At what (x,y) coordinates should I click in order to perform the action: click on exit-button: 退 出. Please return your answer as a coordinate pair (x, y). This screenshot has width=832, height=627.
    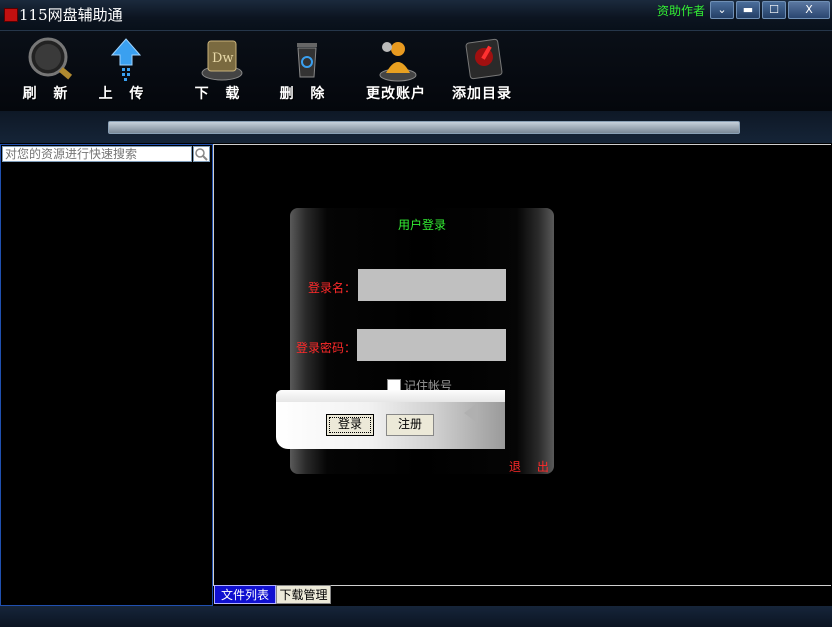
    Looking at the image, I should click on (532, 466).